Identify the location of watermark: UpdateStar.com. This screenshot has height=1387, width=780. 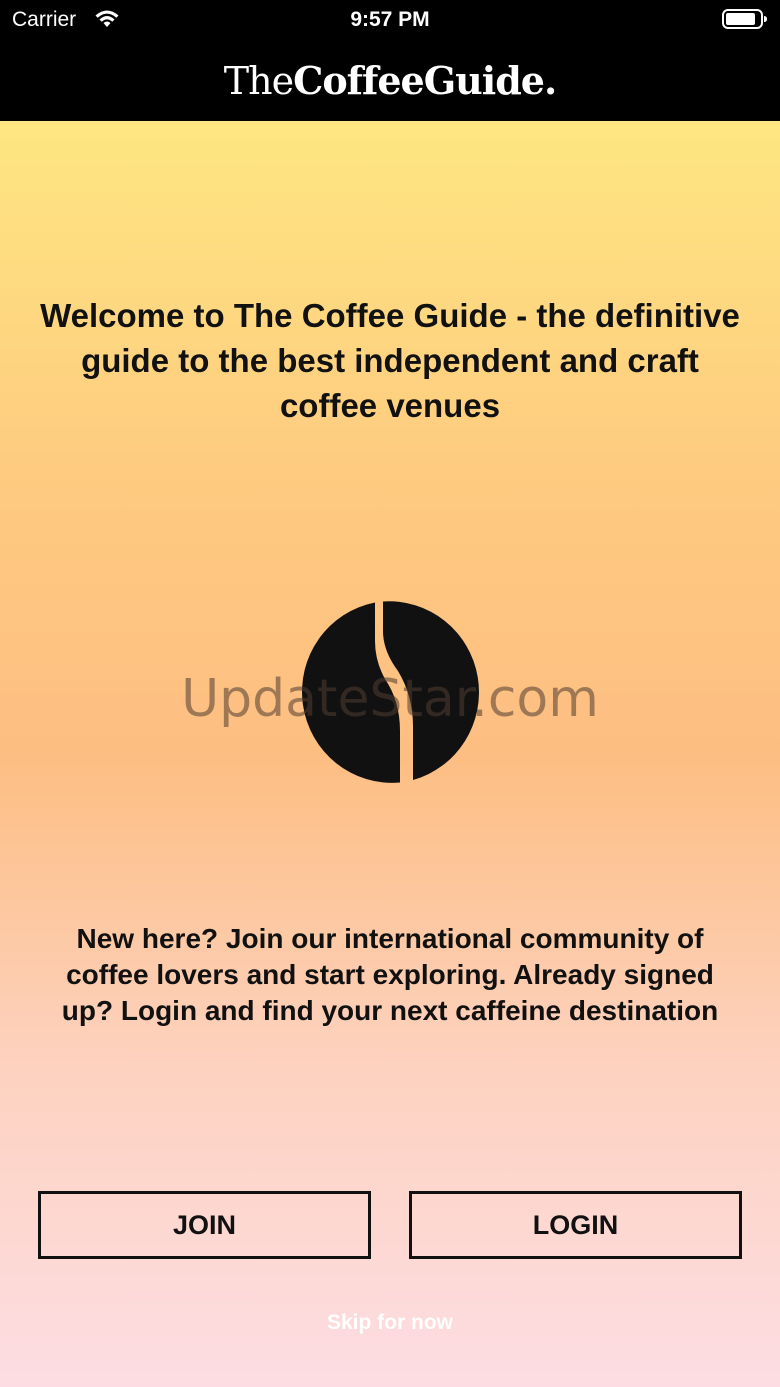
(390, 699).